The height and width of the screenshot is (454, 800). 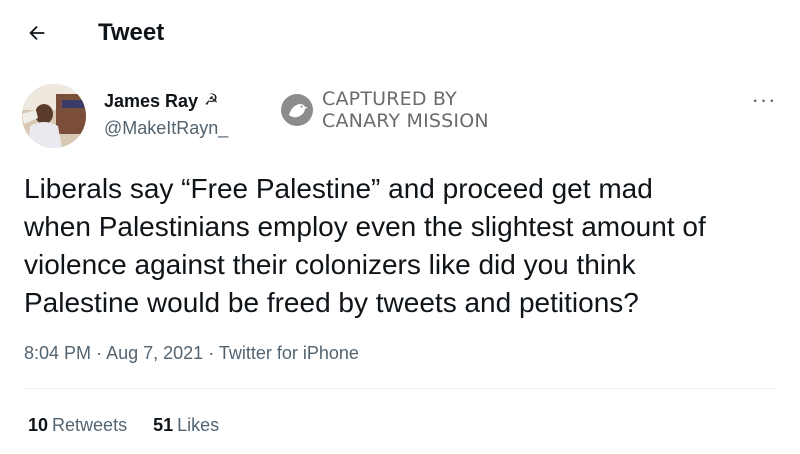 I want to click on tweet-date: Aug 7, 2021, so click(x=154, y=353).